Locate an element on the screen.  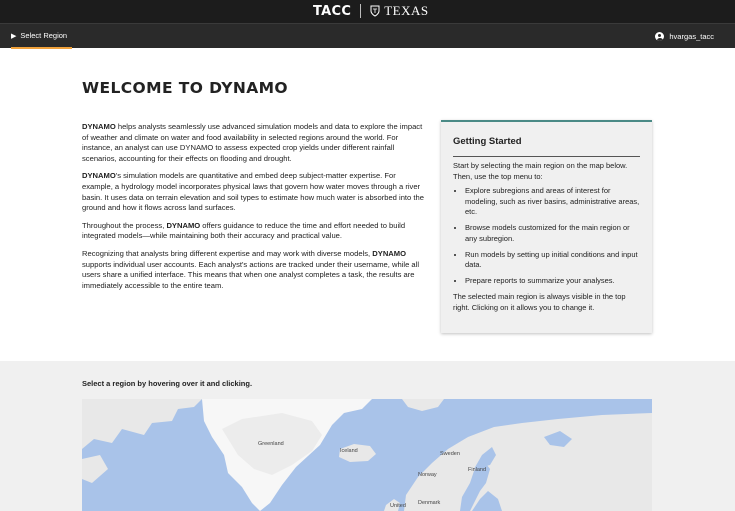
getting-started-title: Getting Started is located at coordinates (487, 141).